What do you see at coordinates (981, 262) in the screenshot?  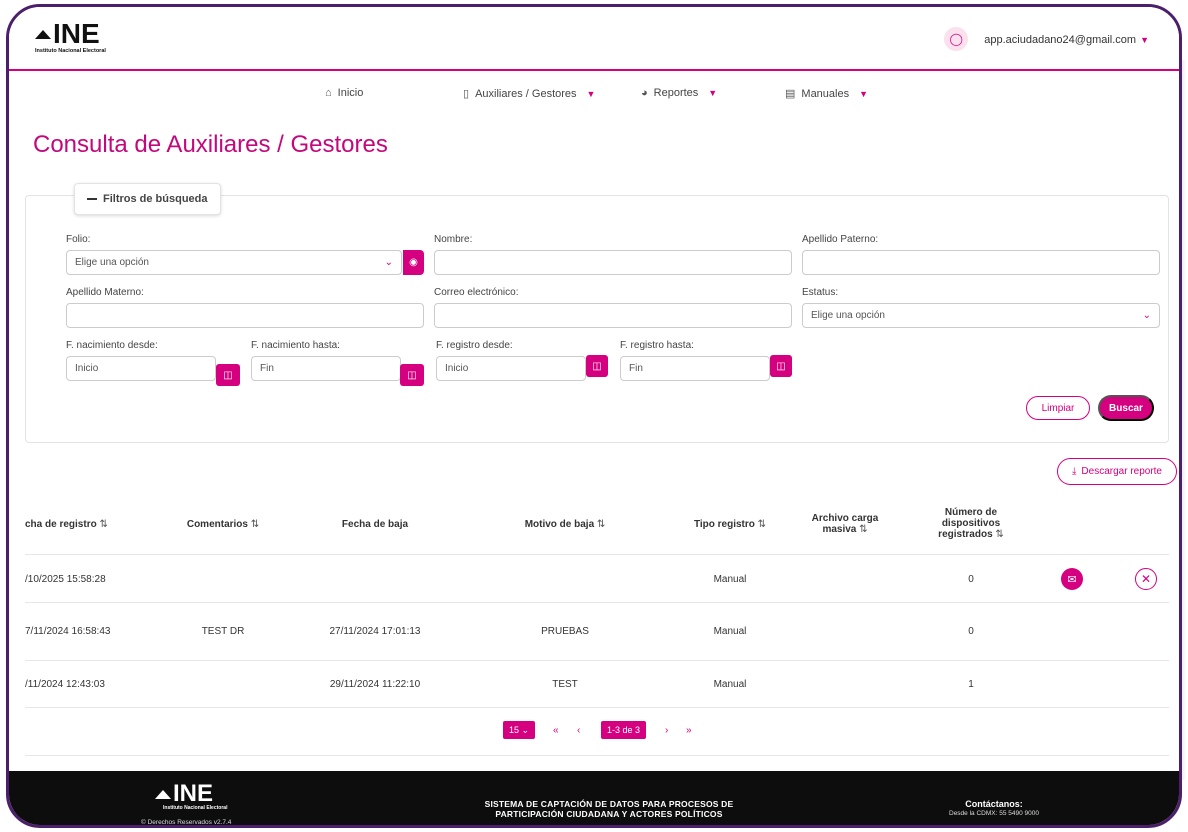 I see `apellido-paterno-input` at bounding box center [981, 262].